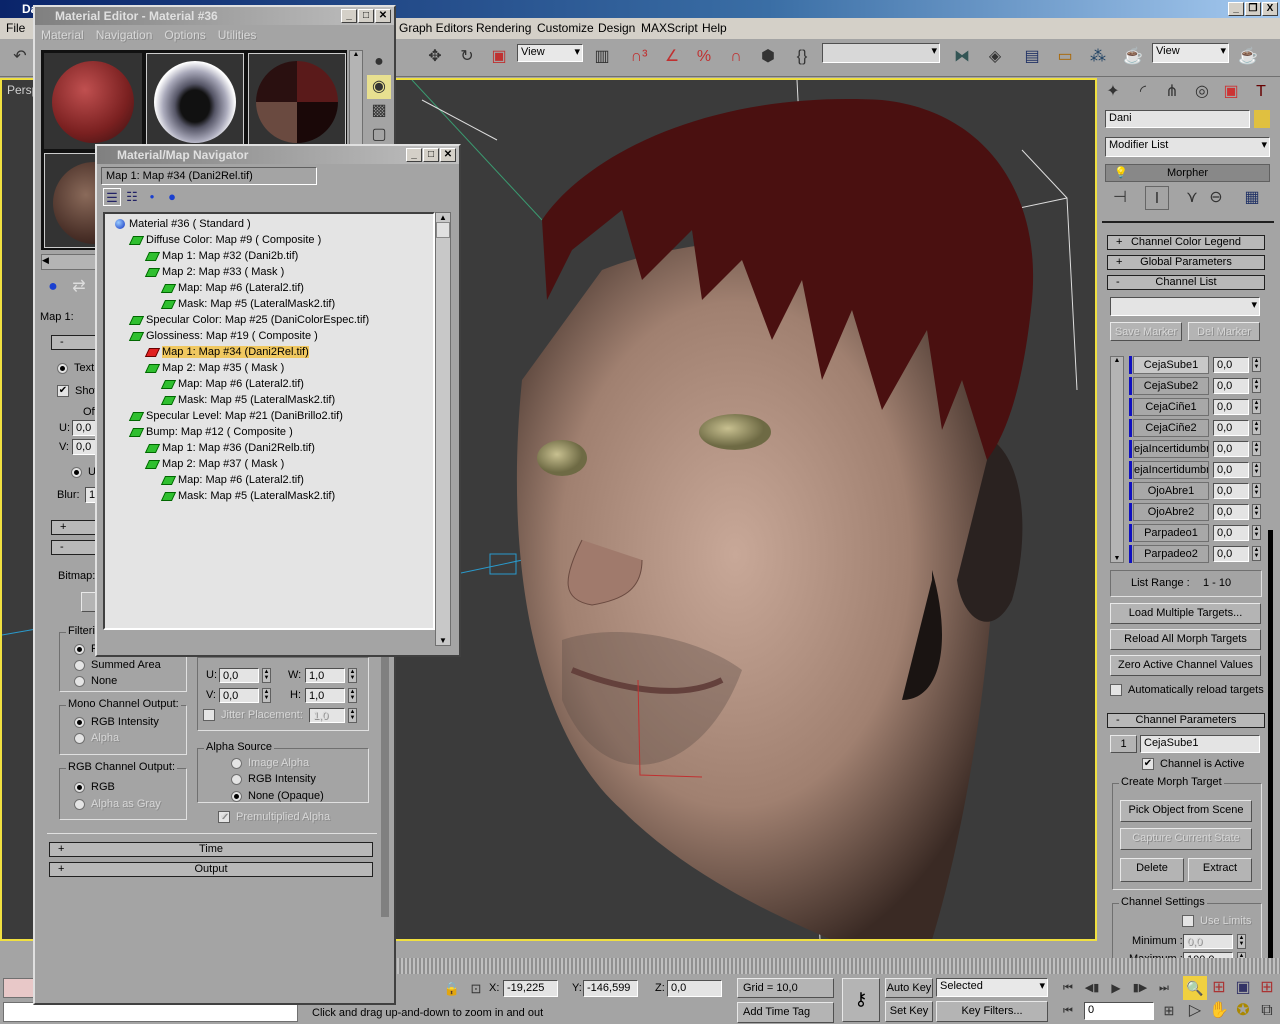  Describe the element at coordinates (269, 464) in the screenshot. I see `tree-item: Map 2: Map #37 ( Mask )` at that location.